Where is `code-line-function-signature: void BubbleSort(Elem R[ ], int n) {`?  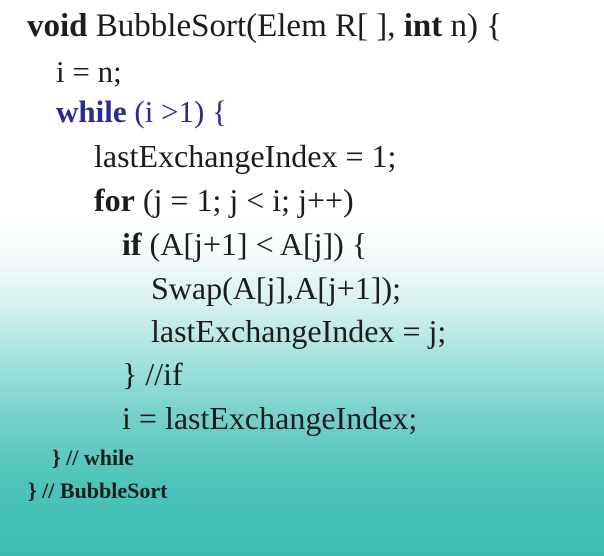 code-line-function-signature: void BubbleSort(Elem R[ ], int n) { is located at coordinates (264, 26).